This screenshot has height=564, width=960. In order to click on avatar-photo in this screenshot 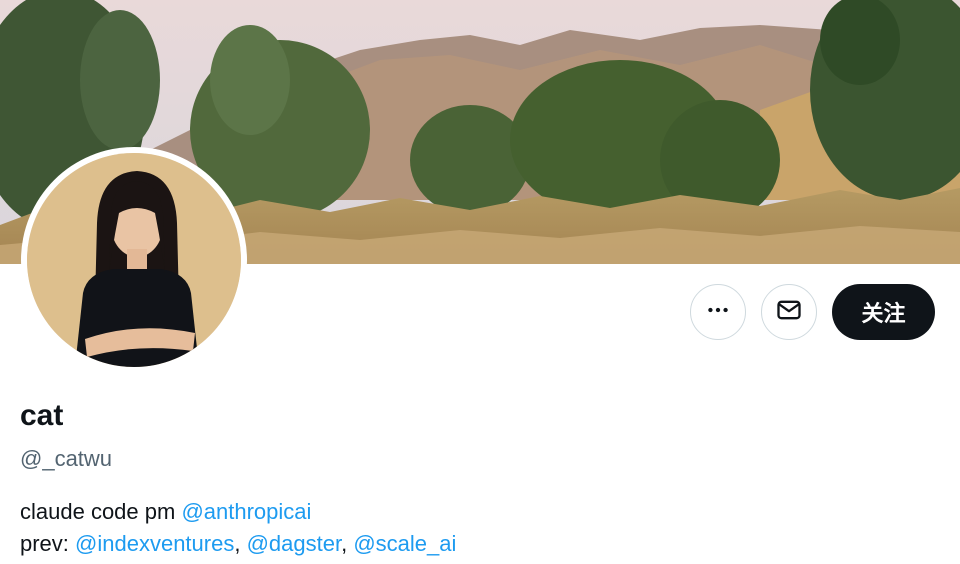, I will do `click(134, 260)`.